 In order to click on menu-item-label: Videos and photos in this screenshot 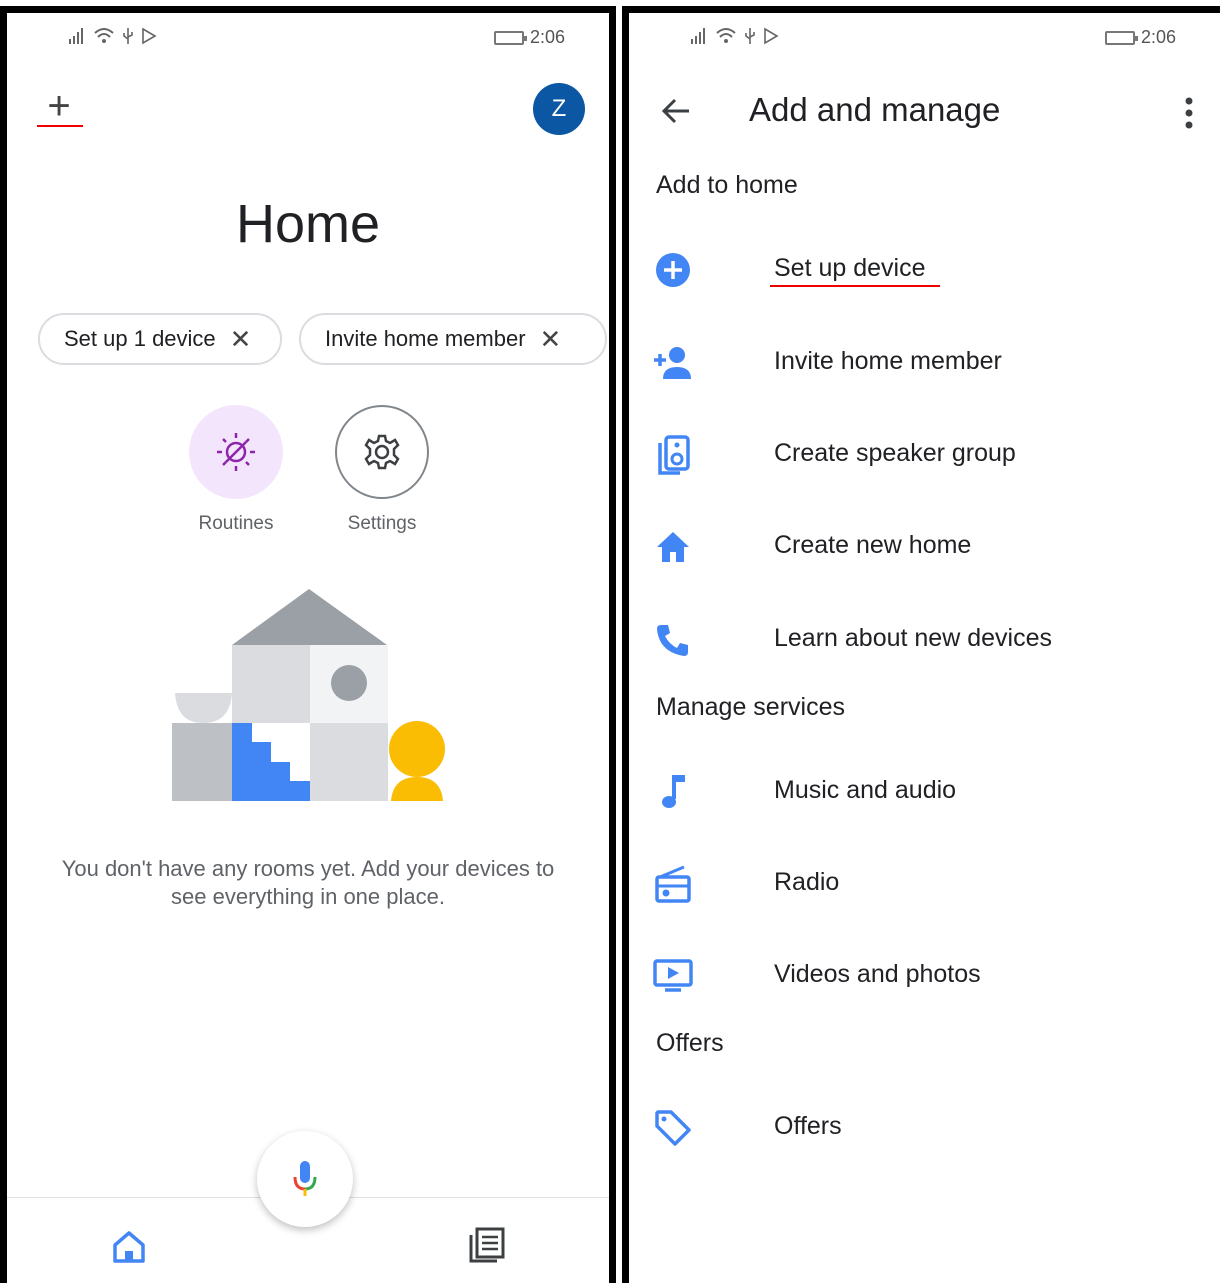, I will do `click(877, 974)`.